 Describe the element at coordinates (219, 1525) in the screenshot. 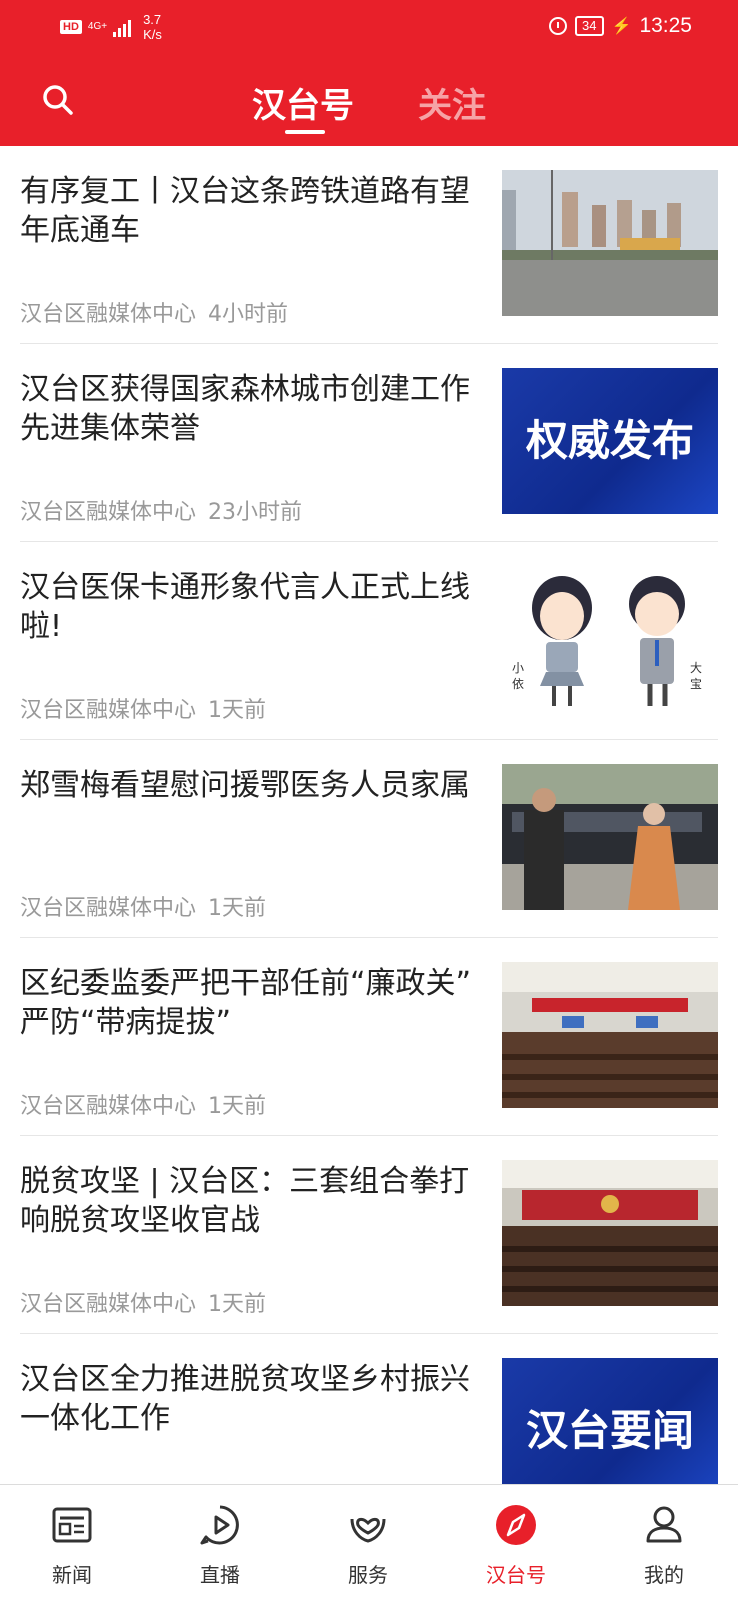

I see `play-icon` at that location.